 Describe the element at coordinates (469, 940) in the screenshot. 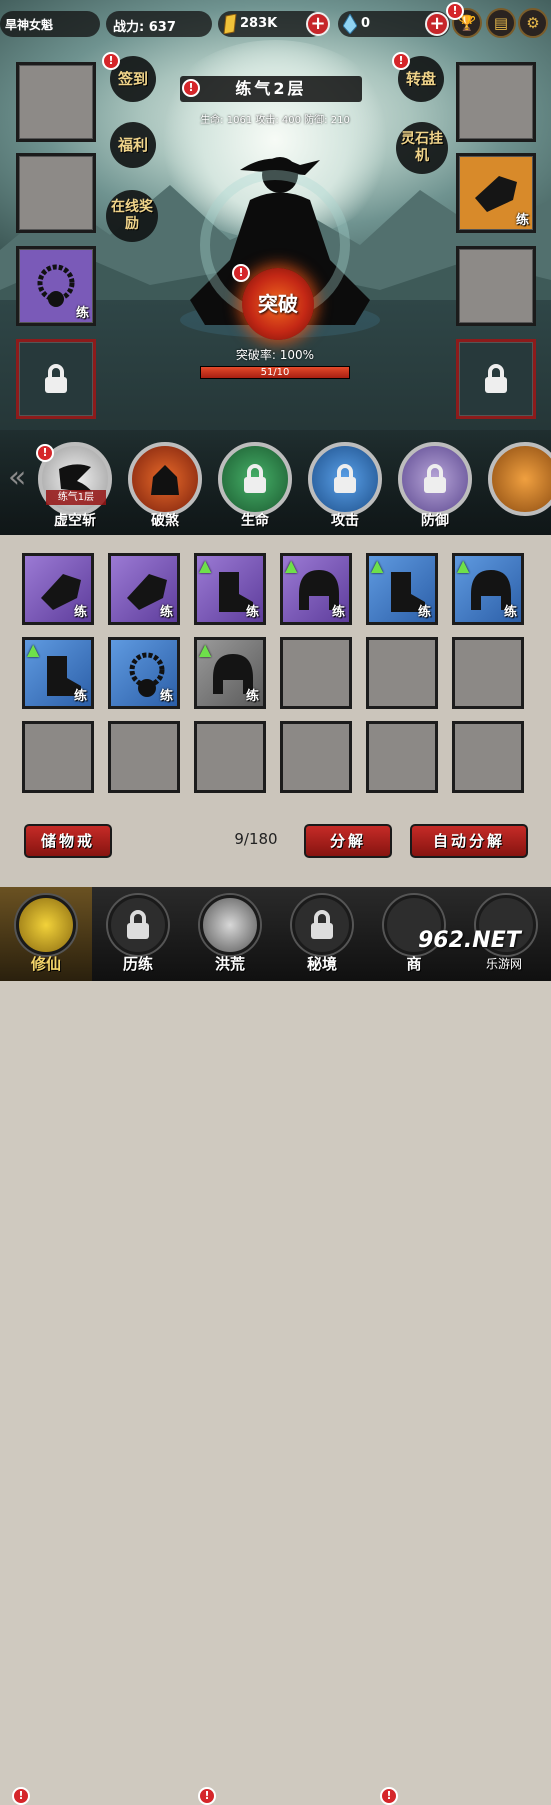

I see `watermark-logo: 962.NET` at that location.